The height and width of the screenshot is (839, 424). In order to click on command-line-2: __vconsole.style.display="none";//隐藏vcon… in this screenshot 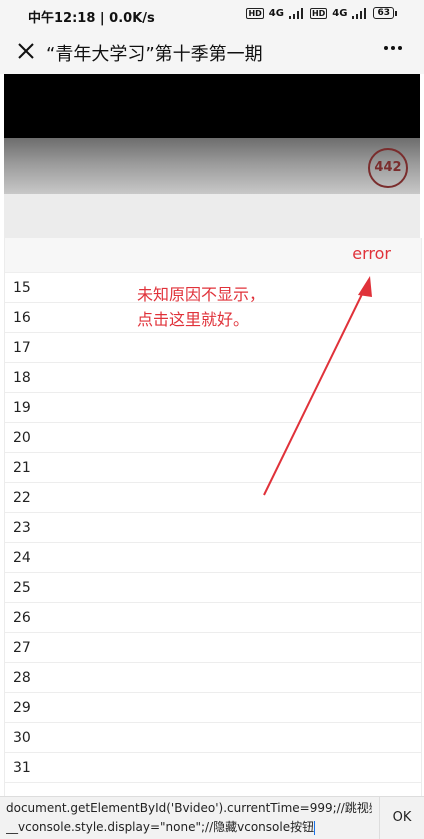, I will do `click(160, 827)`.